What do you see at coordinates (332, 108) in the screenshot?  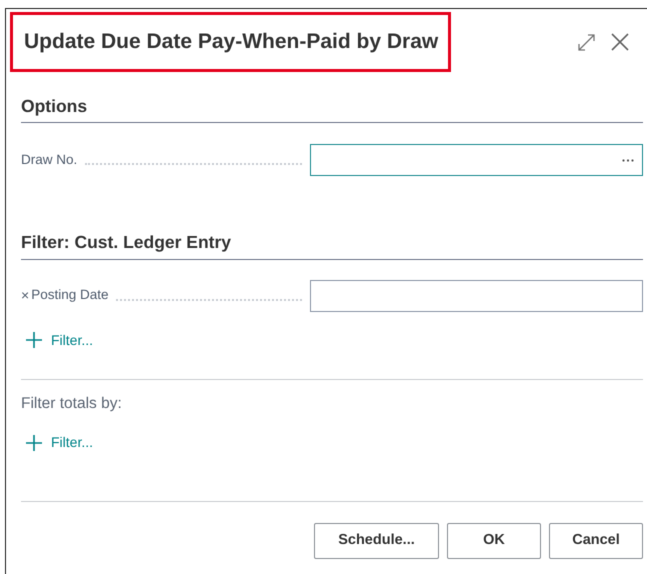 I see `section-heading: Options` at bounding box center [332, 108].